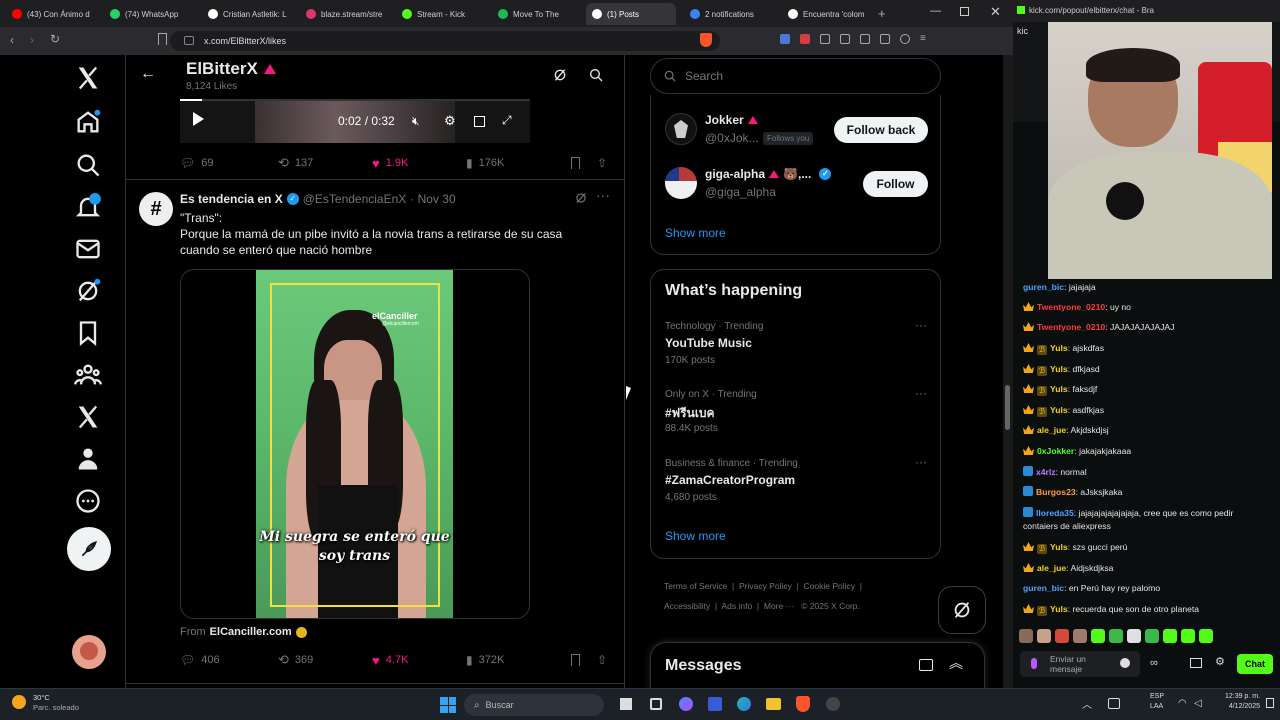 This screenshot has height=720, width=1280. What do you see at coordinates (191, 100) in the screenshot?
I see `video-progress` at bounding box center [191, 100].